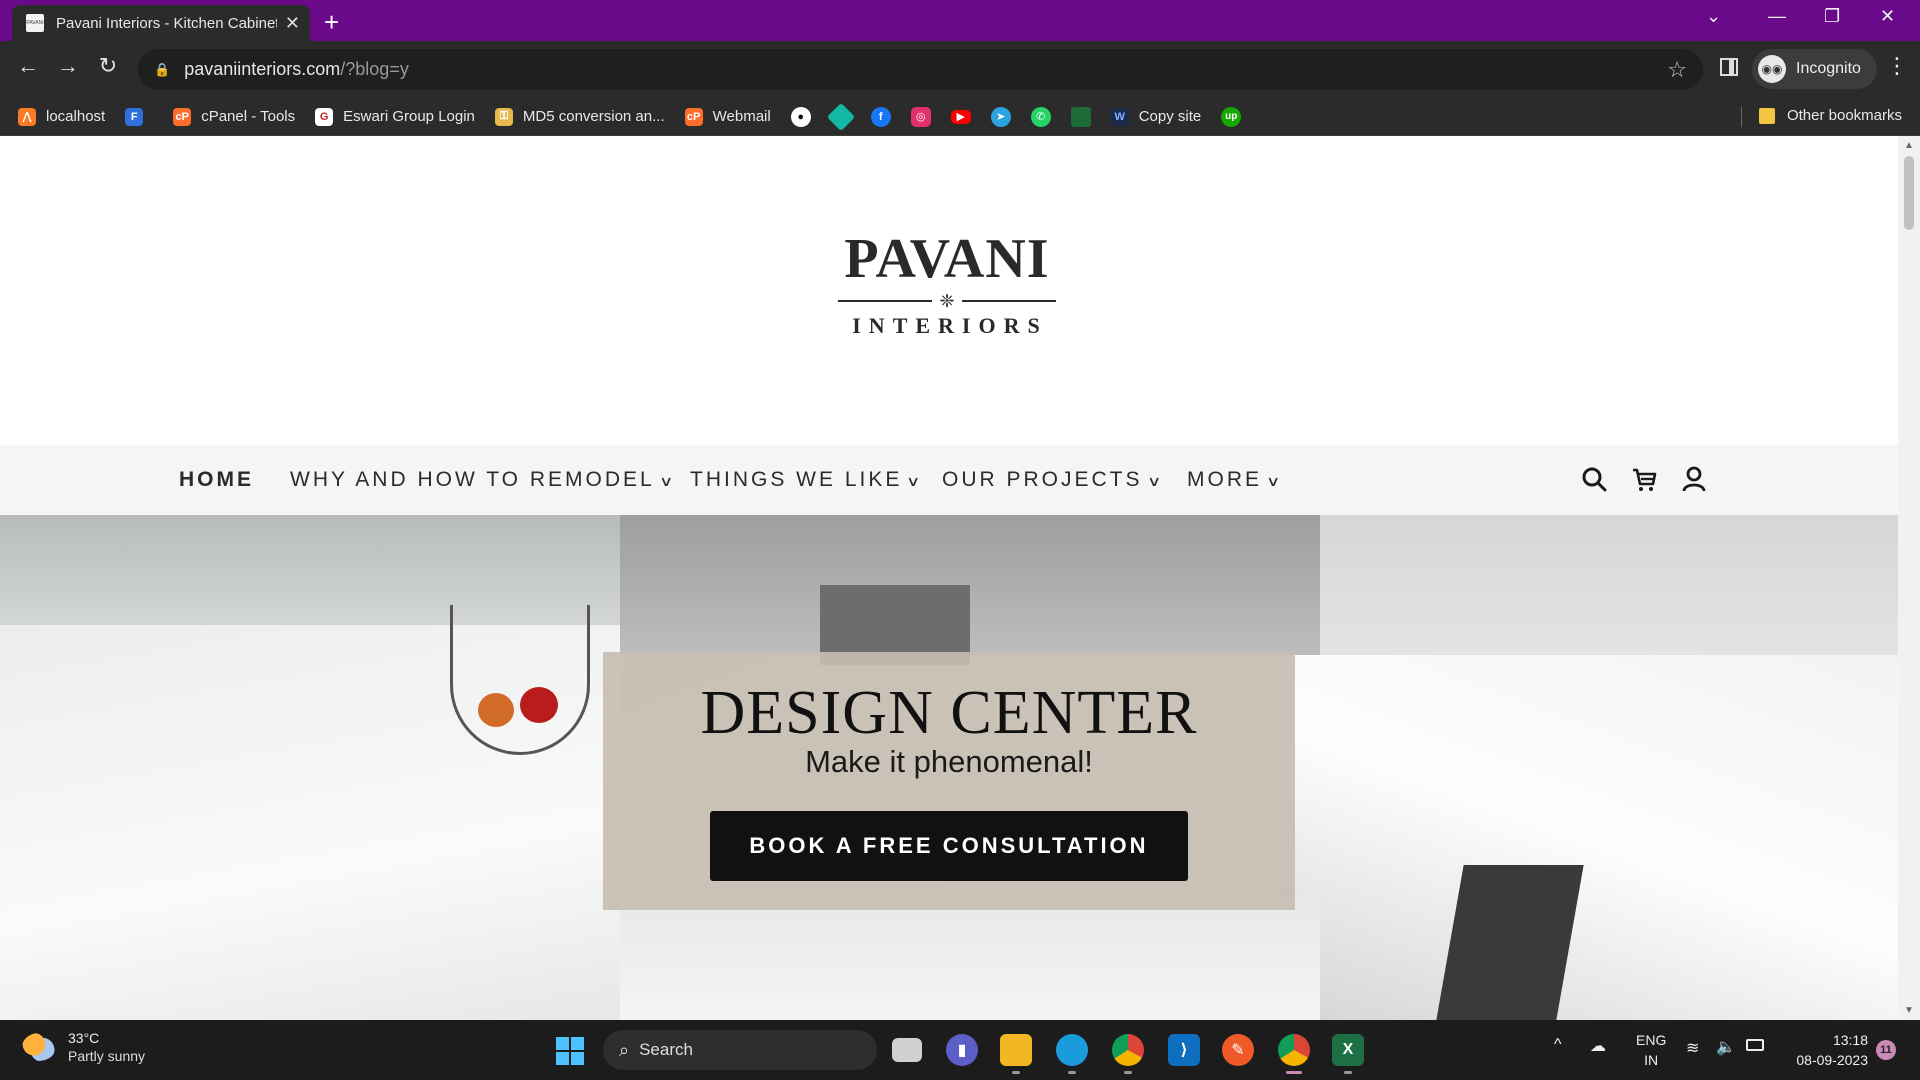 The width and height of the screenshot is (1920, 1080). What do you see at coordinates (292, 23) in the screenshot?
I see `close-tab-icon: ✕` at bounding box center [292, 23].